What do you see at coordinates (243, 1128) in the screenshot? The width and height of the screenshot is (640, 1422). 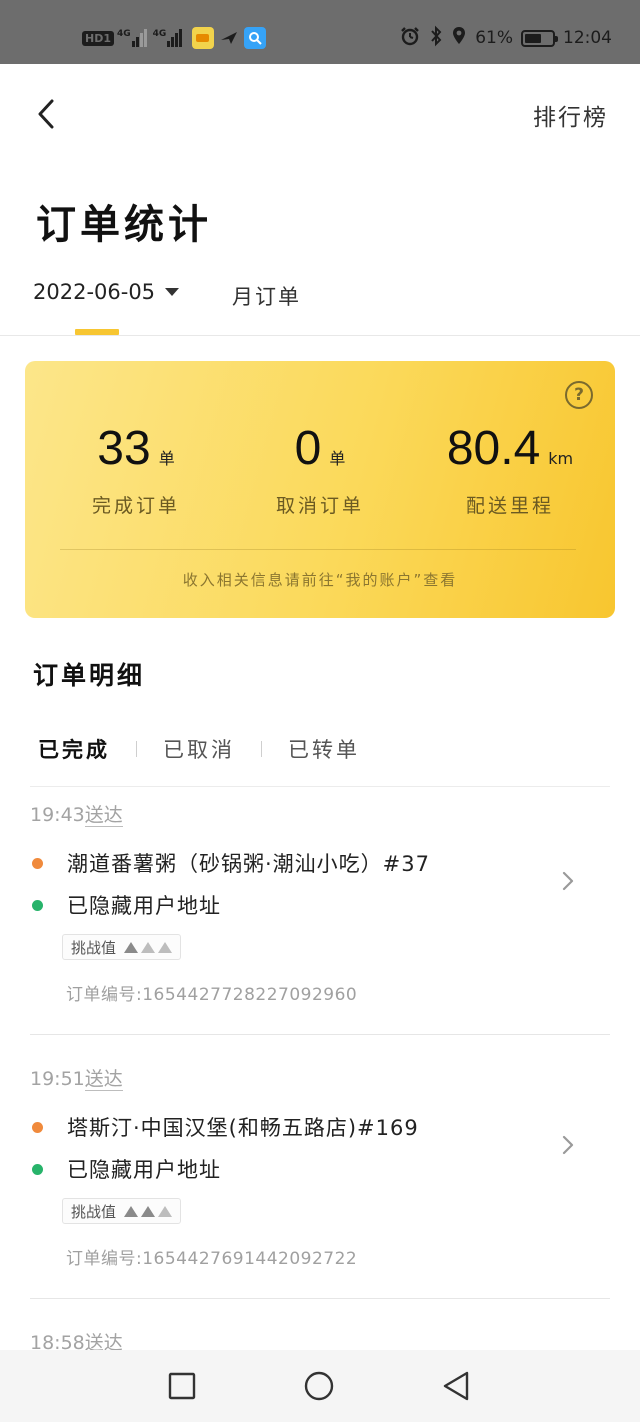 I see `order-shop-name: 塔斯汀·中国汉堡(和畅五路店)#169` at bounding box center [243, 1128].